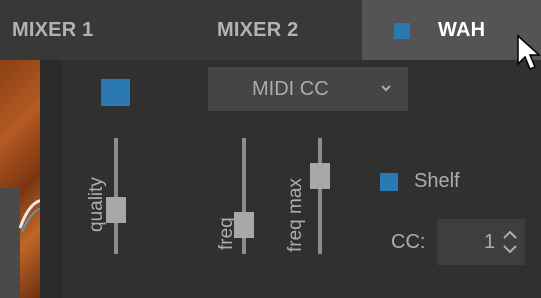 The image size is (541, 298). I want to click on shelf-checkbox, so click(389, 182).